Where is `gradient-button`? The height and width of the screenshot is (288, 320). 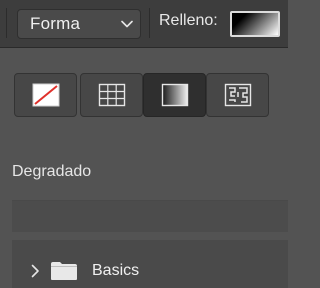 gradient-button is located at coordinates (174, 95).